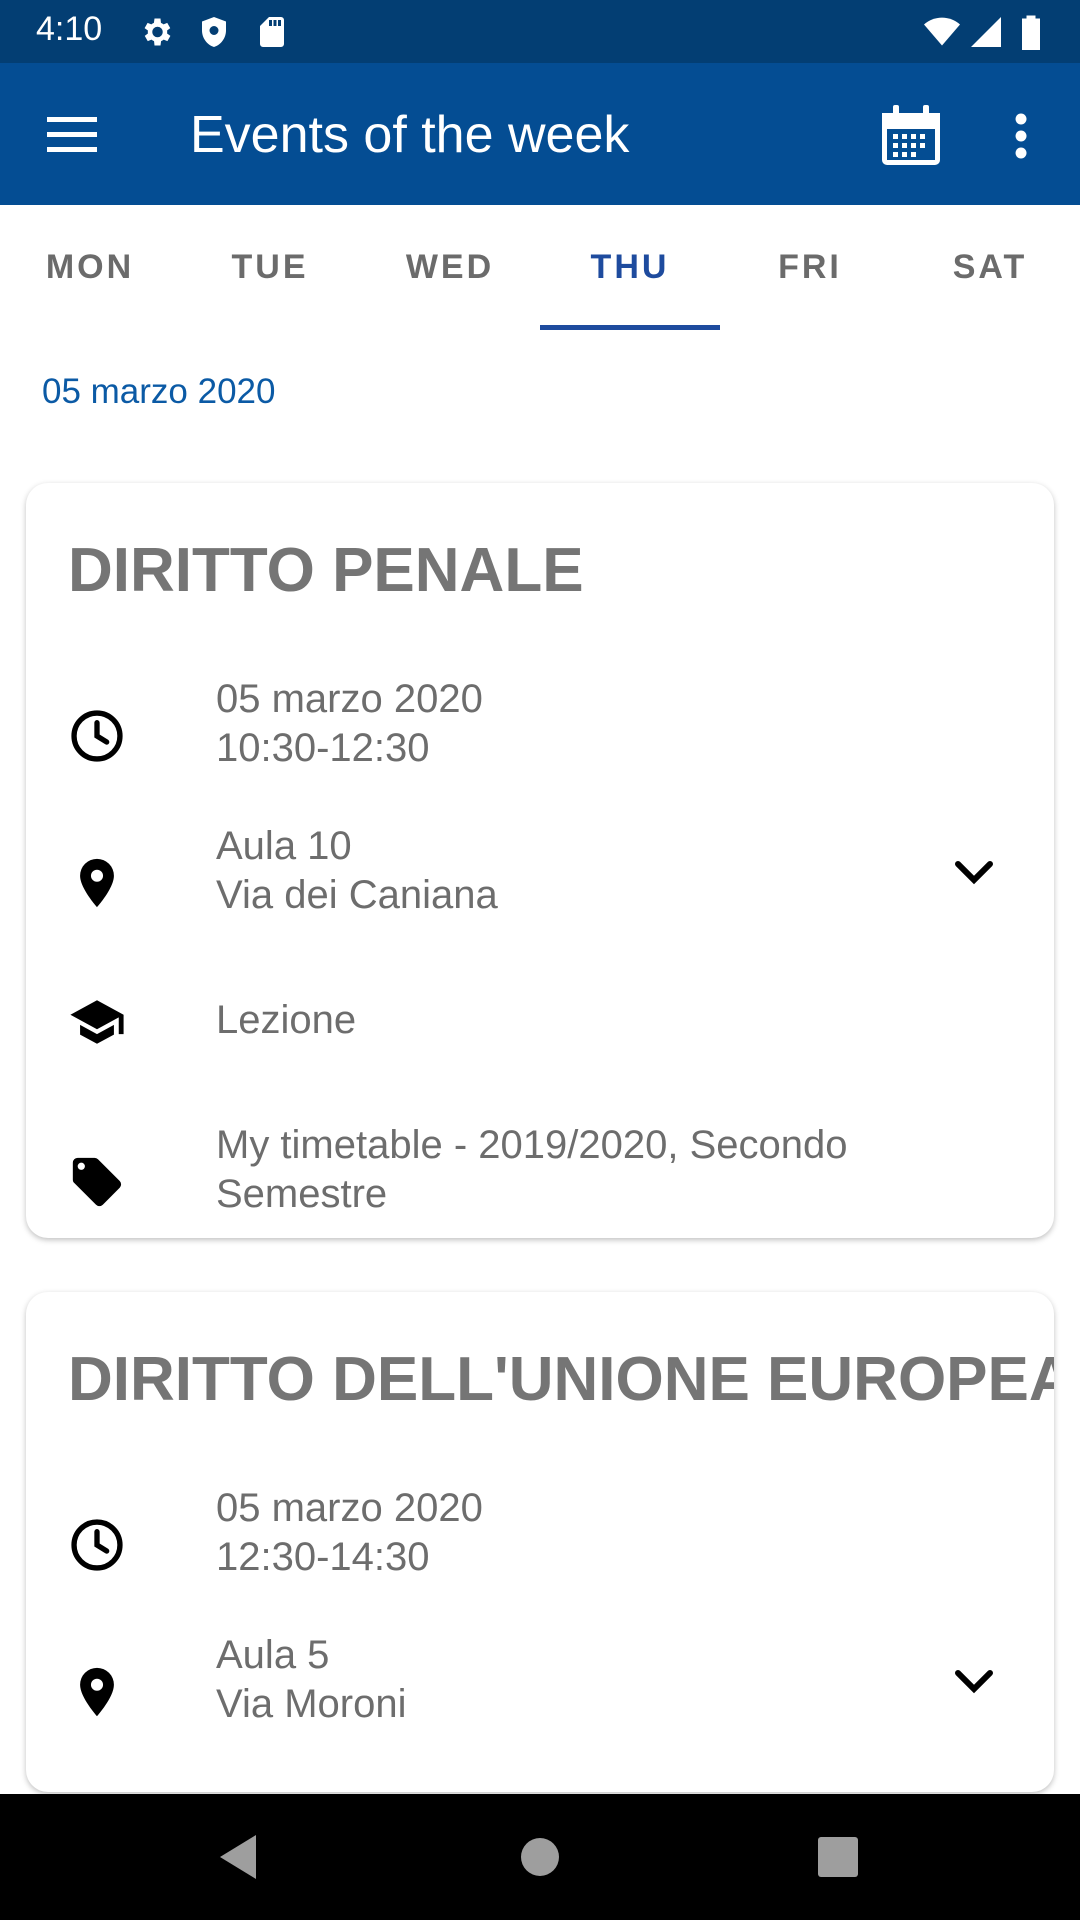 The height and width of the screenshot is (1920, 1080). I want to click on tab-tue: TUE, so click(270, 267).